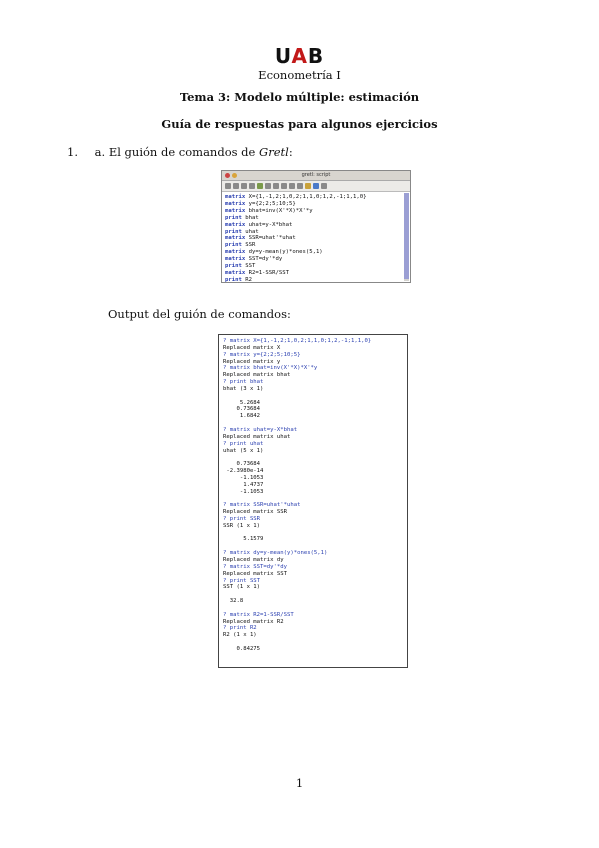 The image size is (599, 848). Describe the element at coordinates (227, 175) in the screenshot. I see `close-icon` at that location.